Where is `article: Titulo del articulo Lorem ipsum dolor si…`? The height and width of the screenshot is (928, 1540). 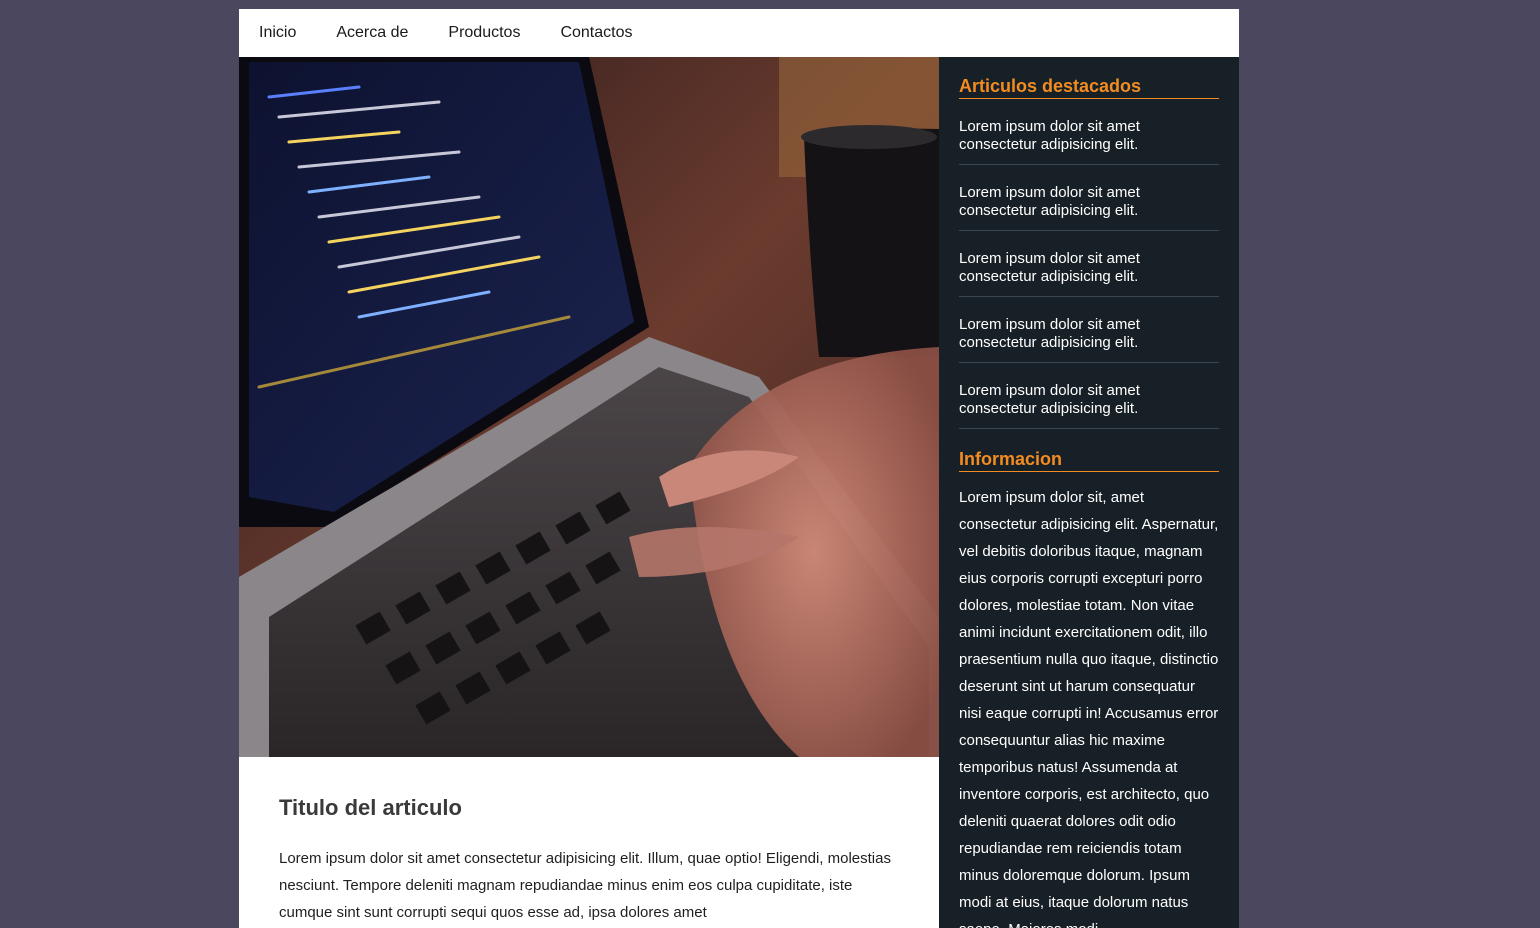 article: Titulo del articulo Lorem ipsum dolor si… is located at coordinates (589, 841).